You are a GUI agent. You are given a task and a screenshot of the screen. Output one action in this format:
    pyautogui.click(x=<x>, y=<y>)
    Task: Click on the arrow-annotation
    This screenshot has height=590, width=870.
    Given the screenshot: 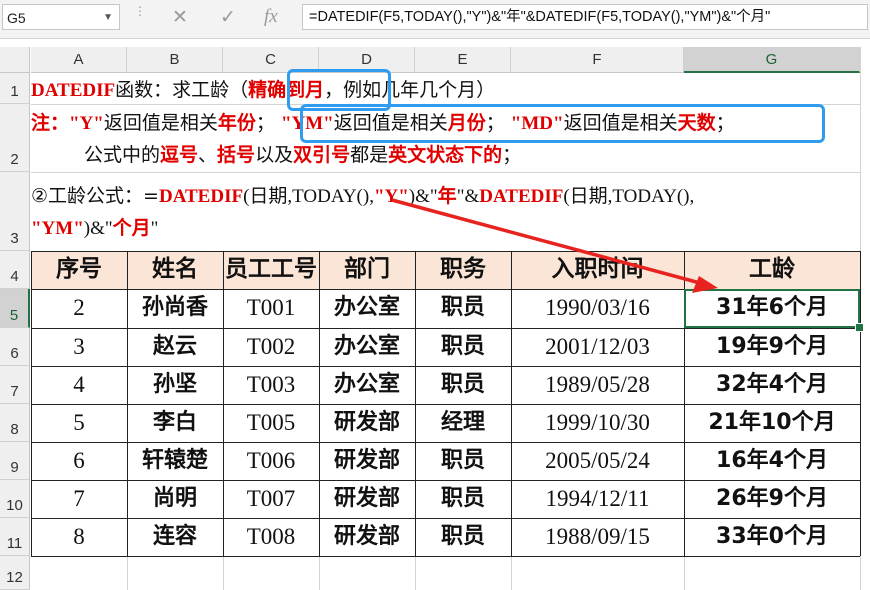 What is the action you would take?
    pyautogui.click(x=554, y=245)
    